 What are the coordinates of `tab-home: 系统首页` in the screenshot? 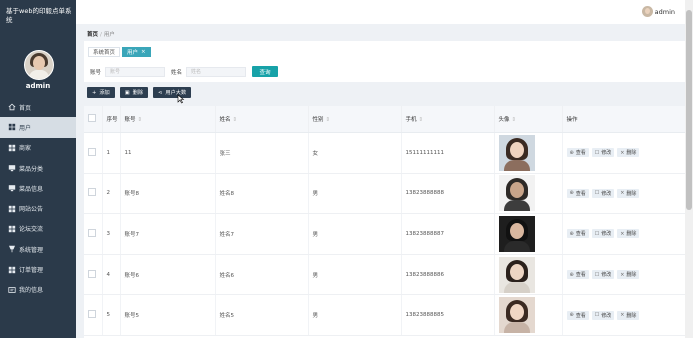 It's located at (104, 52).